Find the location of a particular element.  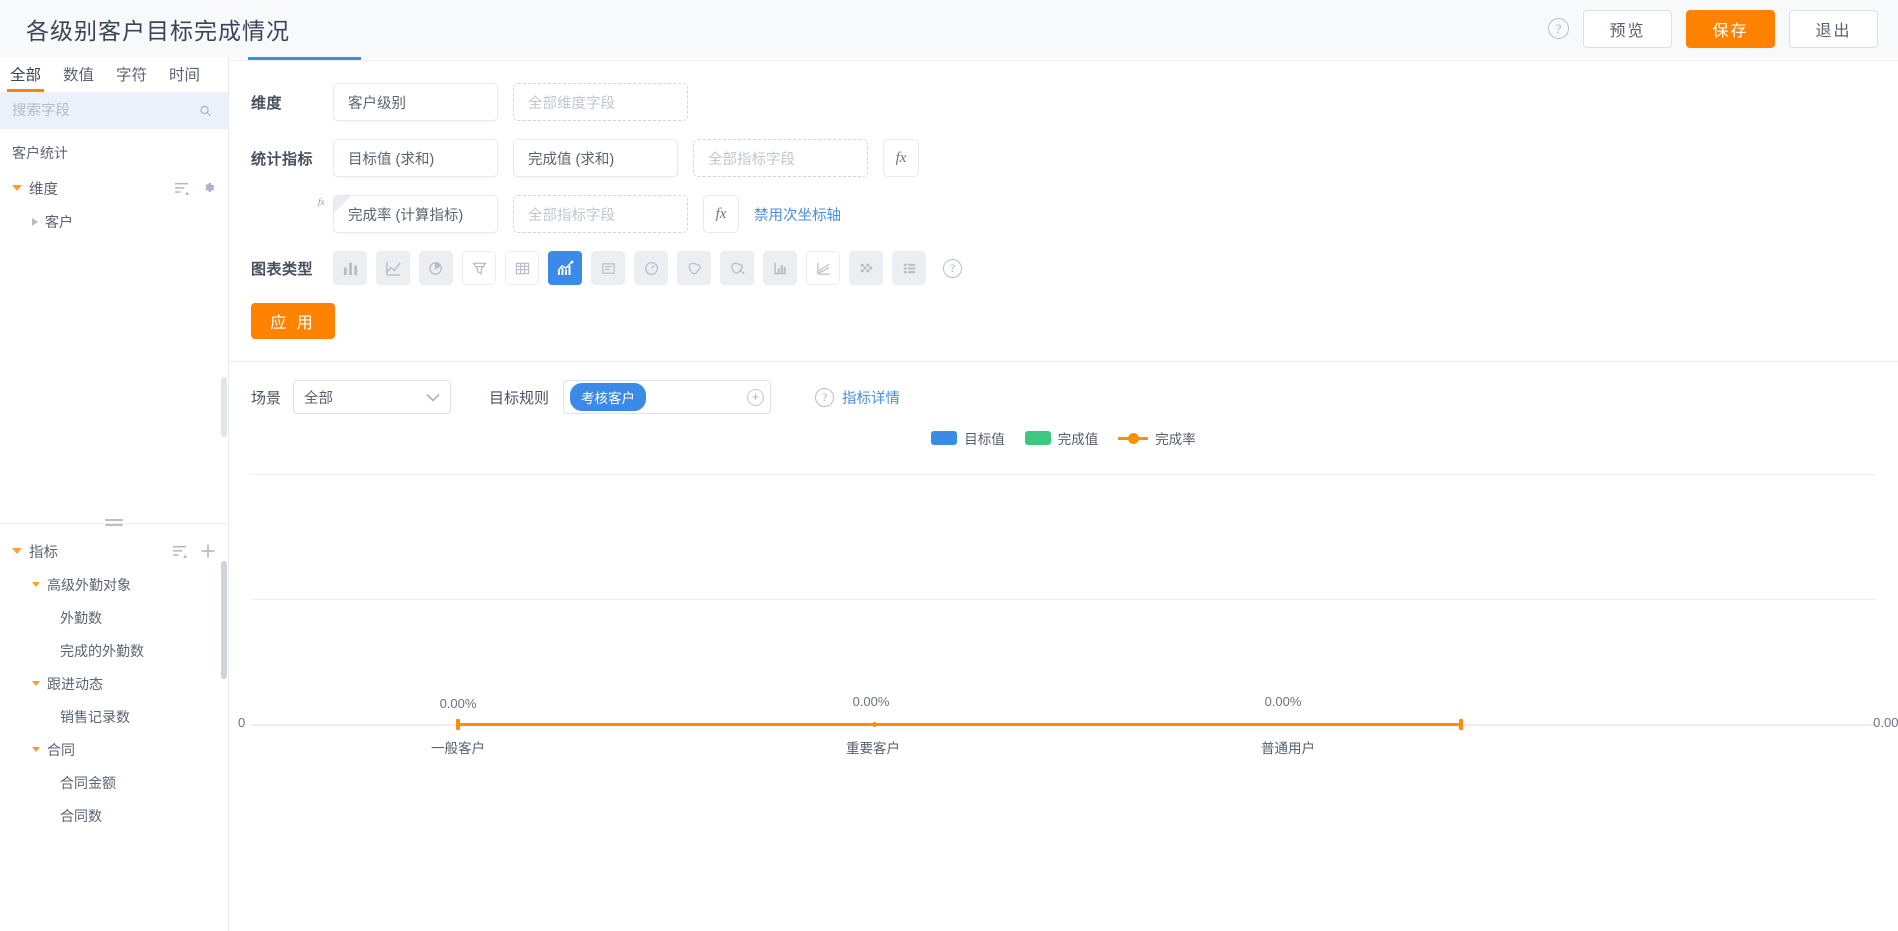

dimension-panel-scrollbar is located at coordinates (224, 407).